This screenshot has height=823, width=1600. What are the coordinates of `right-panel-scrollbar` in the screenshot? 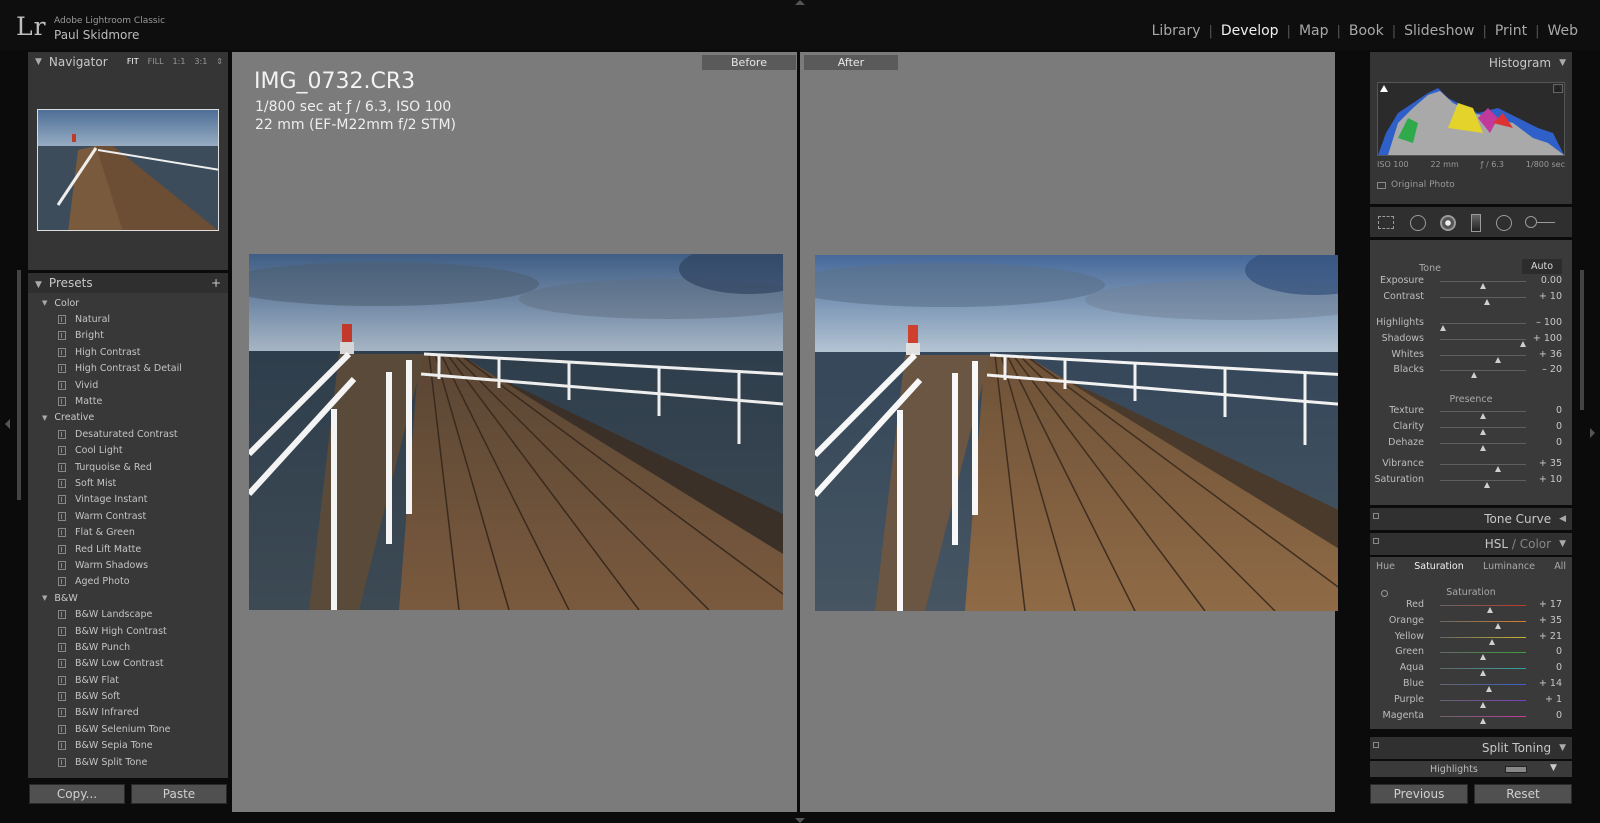 It's located at (1582, 340).